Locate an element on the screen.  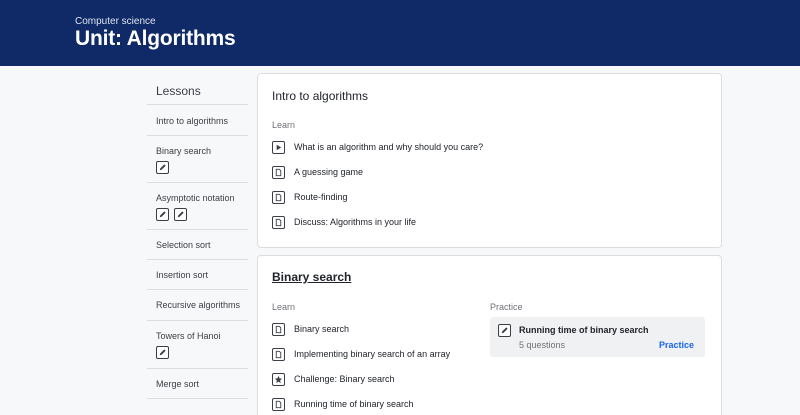
sidebar-item-label: Selection sort is located at coordinates (183, 245).